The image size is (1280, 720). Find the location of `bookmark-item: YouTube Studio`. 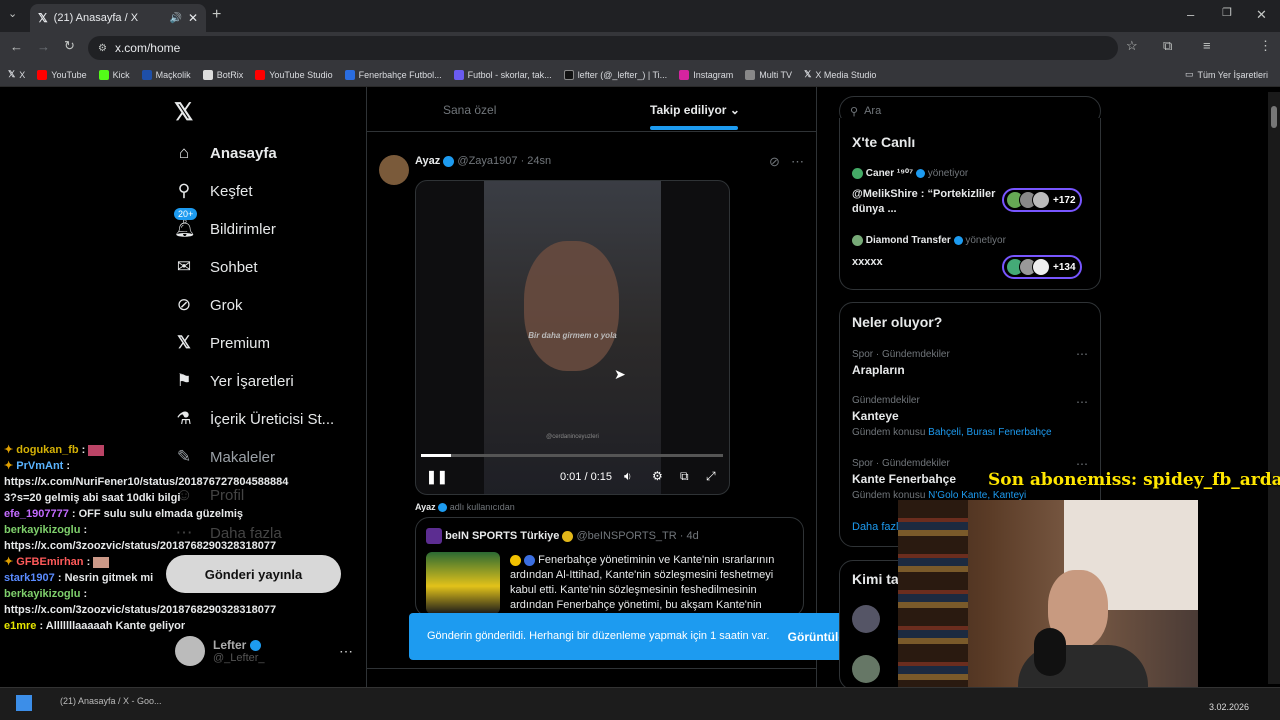

bookmark-item: YouTube Studio is located at coordinates (294, 74).